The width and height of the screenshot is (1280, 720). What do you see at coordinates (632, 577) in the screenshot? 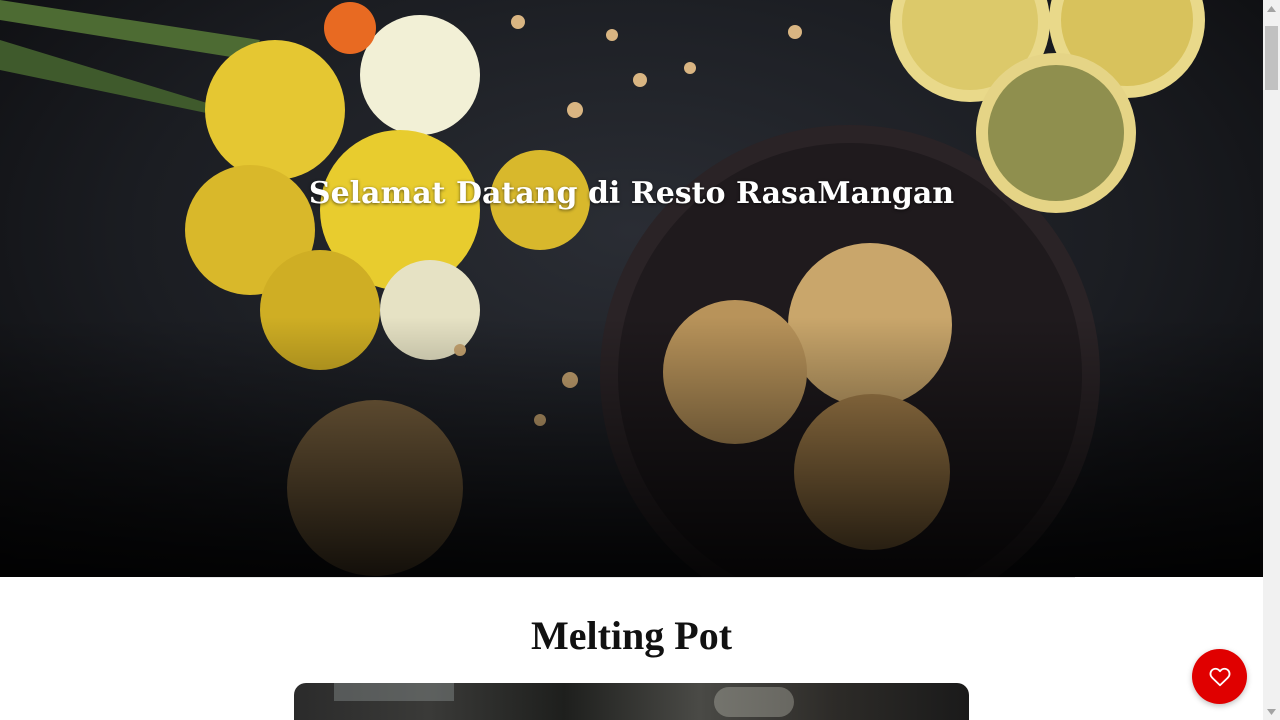
I see `divider` at bounding box center [632, 577].